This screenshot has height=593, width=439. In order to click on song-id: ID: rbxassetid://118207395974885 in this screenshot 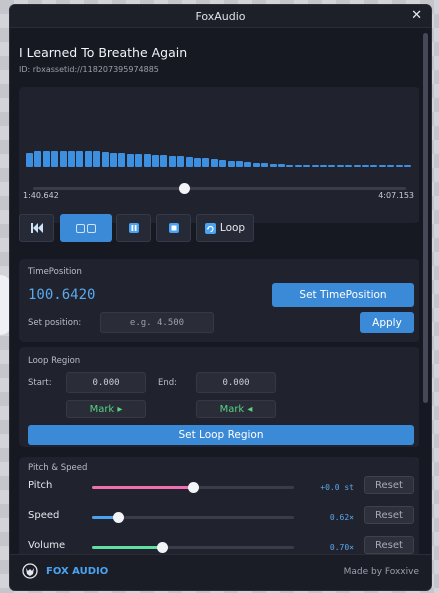, I will do `click(89, 69)`.